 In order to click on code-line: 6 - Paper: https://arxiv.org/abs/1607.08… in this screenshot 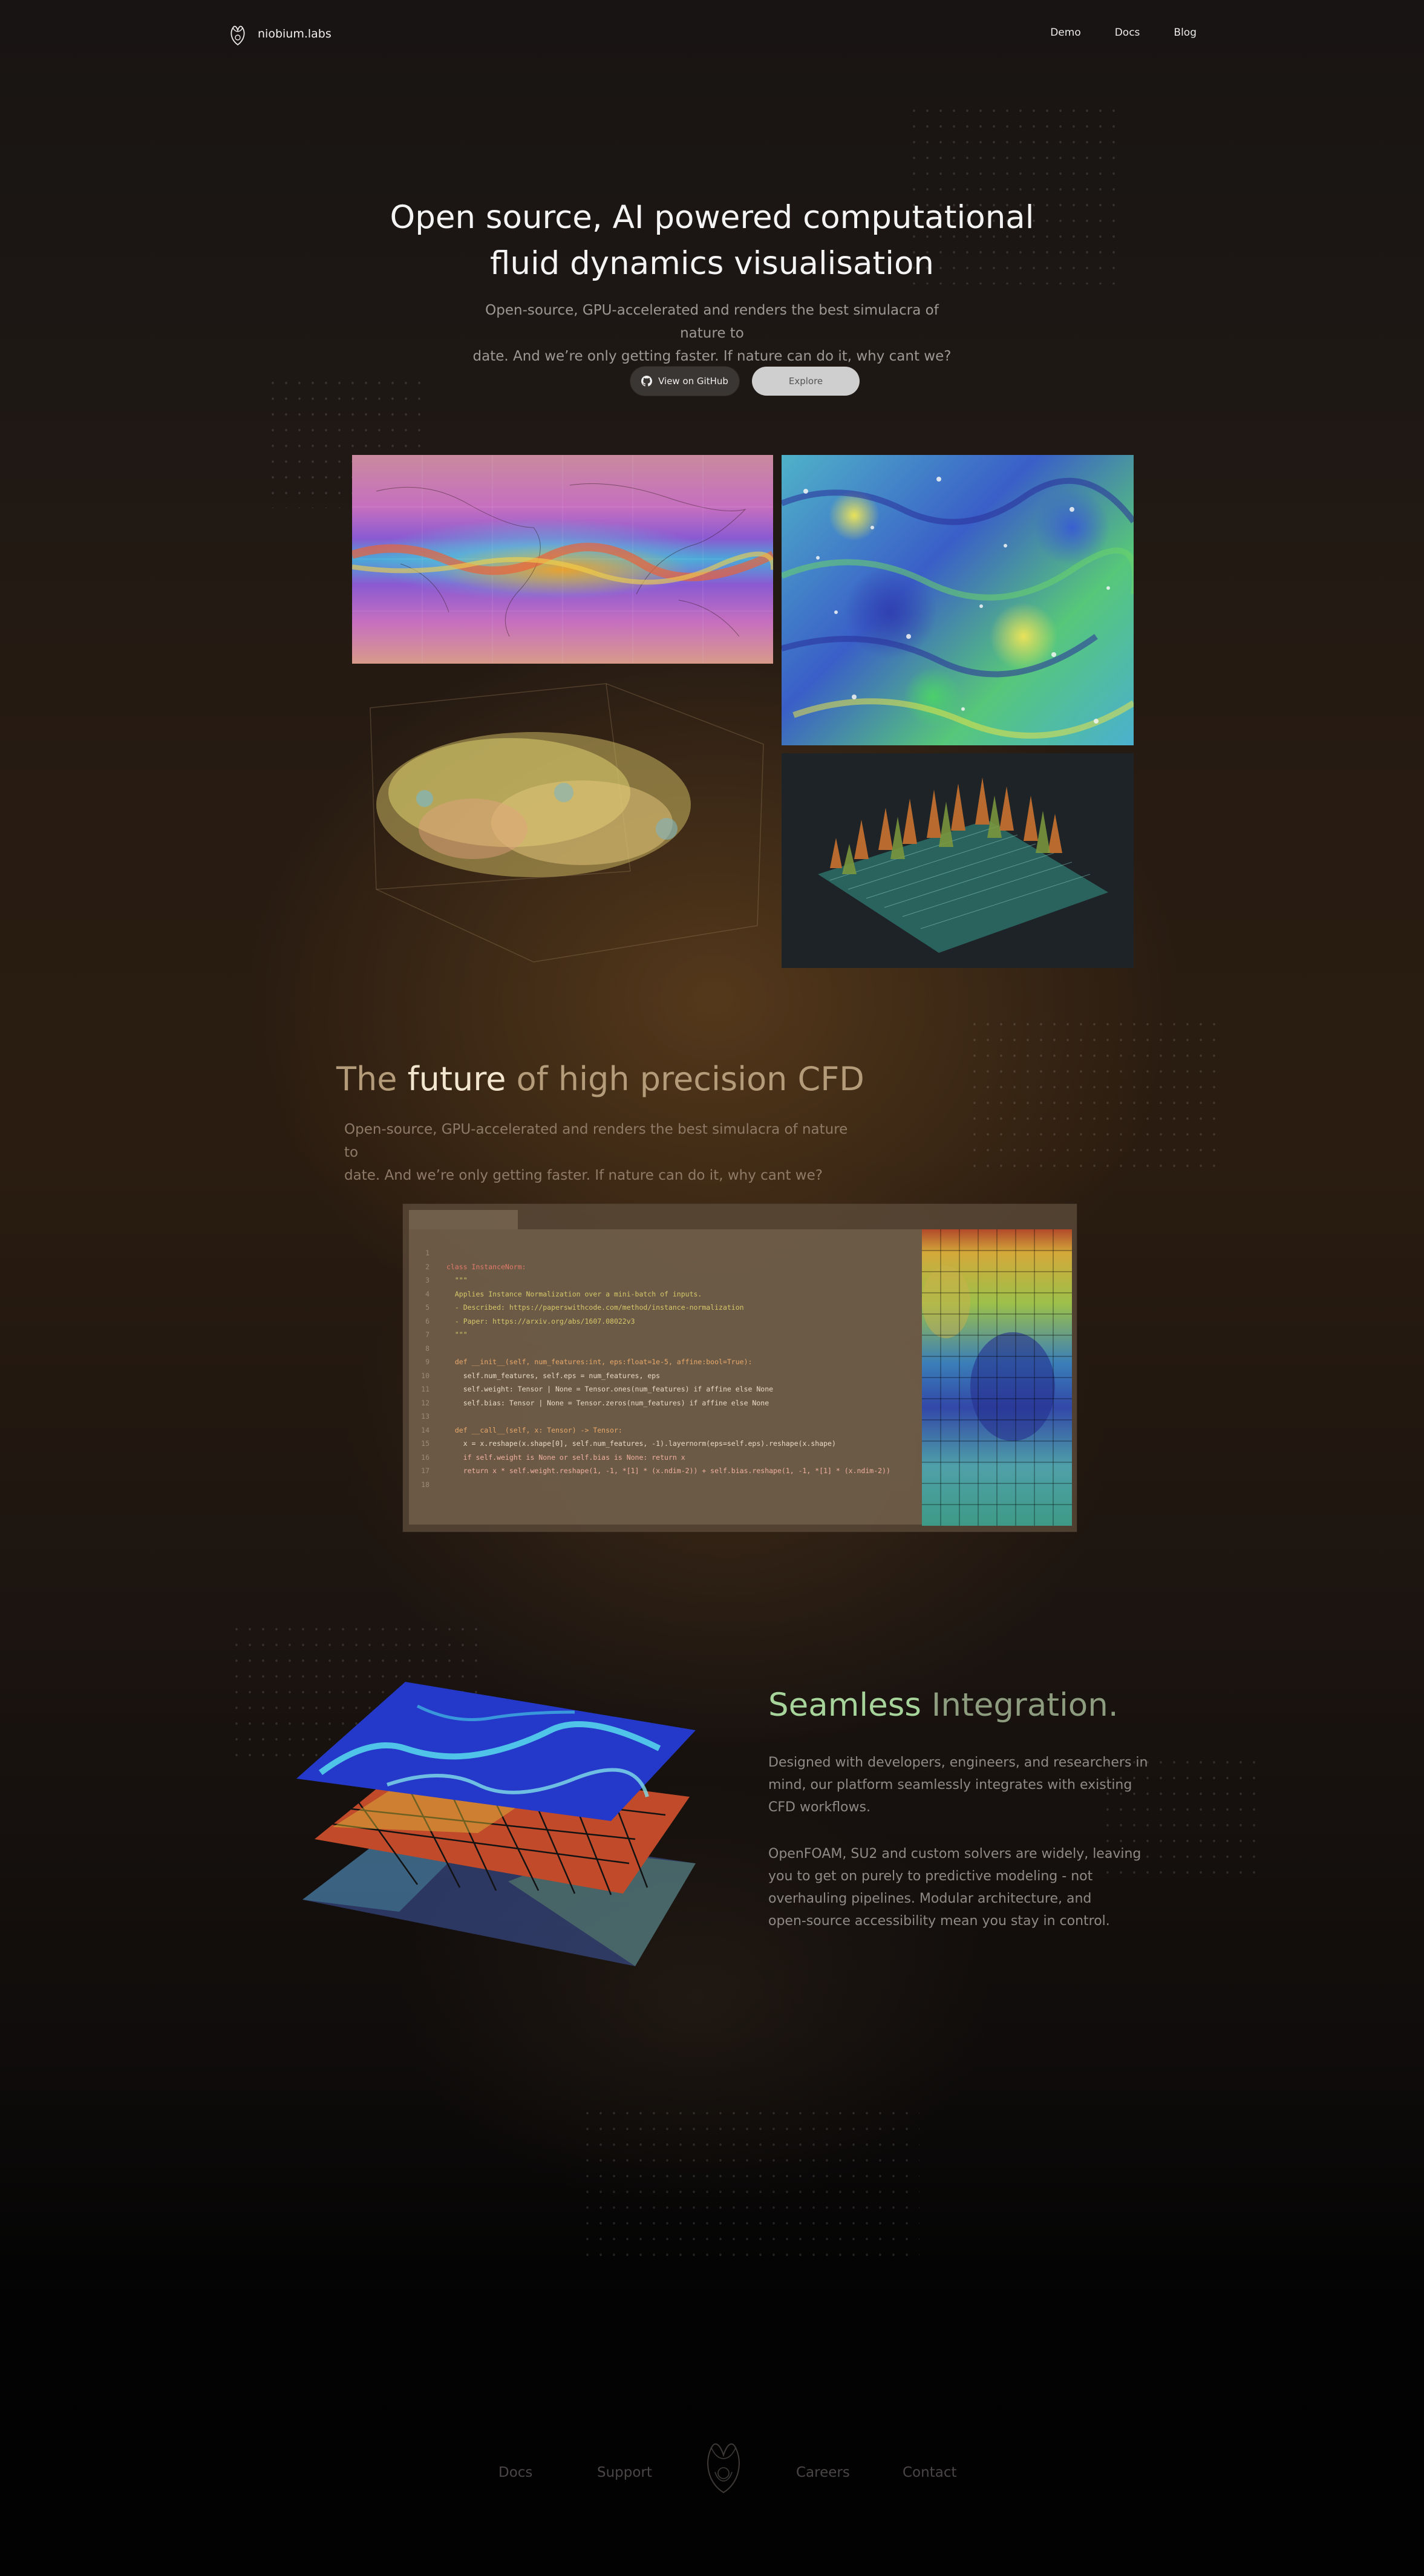, I will do `click(666, 1322)`.